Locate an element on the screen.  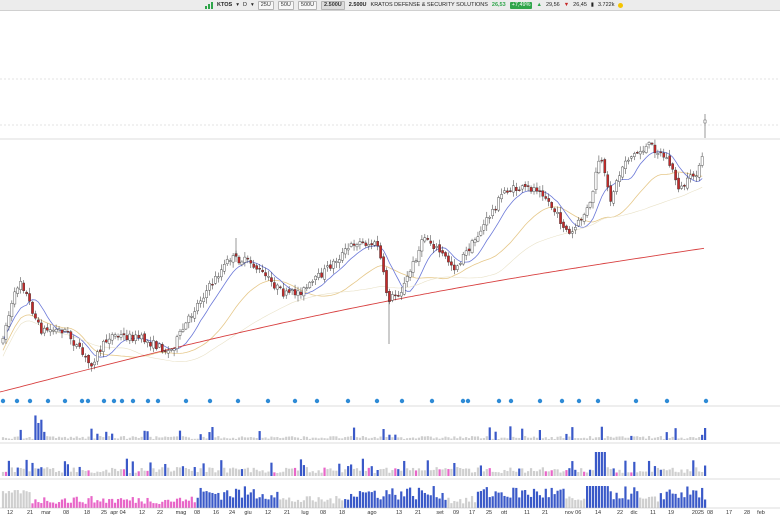
event-markers is located at coordinates (354, 401).